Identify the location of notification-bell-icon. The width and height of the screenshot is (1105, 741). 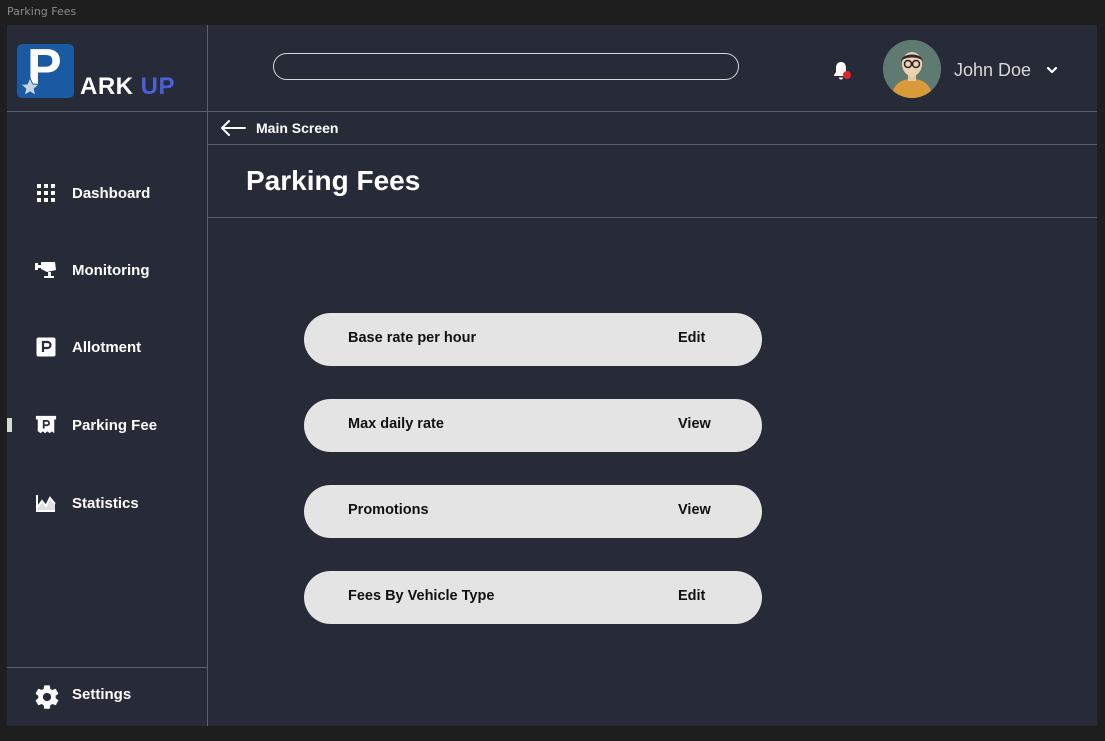
(842, 71).